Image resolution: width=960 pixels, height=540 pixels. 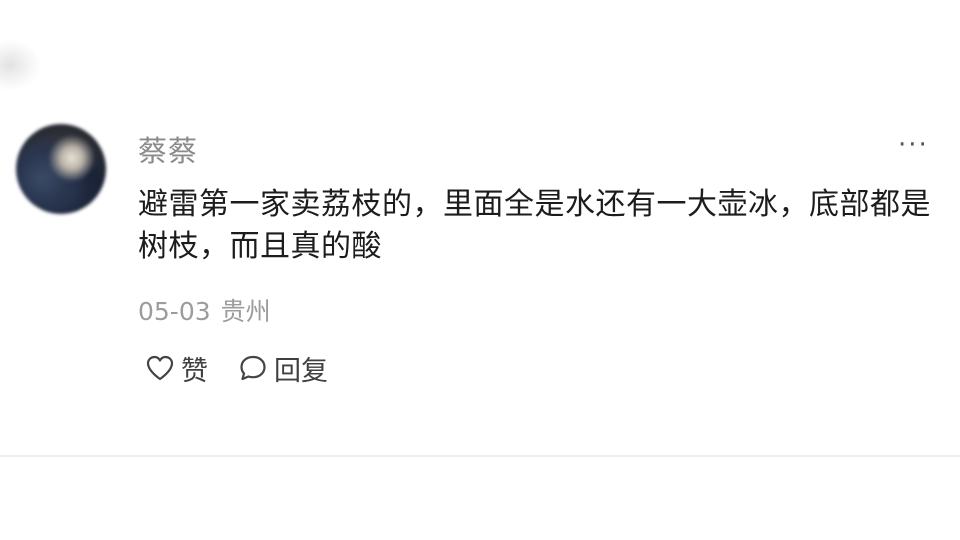 I want to click on more-options-button: ···, so click(x=913, y=145).